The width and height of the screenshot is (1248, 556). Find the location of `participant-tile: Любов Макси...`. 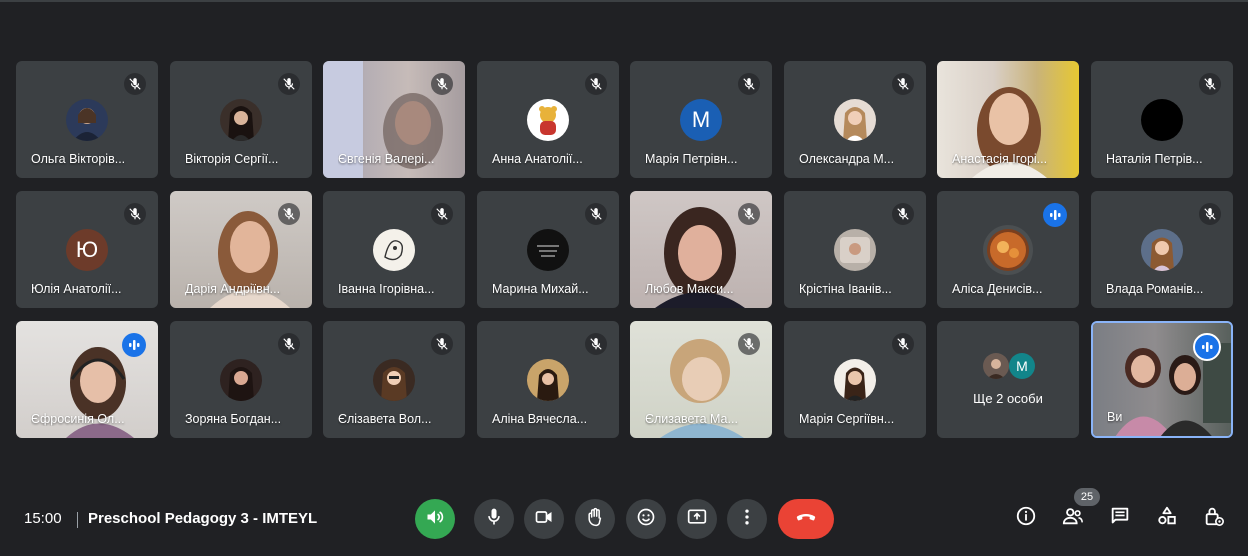

participant-tile: Любов Макси... is located at coordinates (701, 249).